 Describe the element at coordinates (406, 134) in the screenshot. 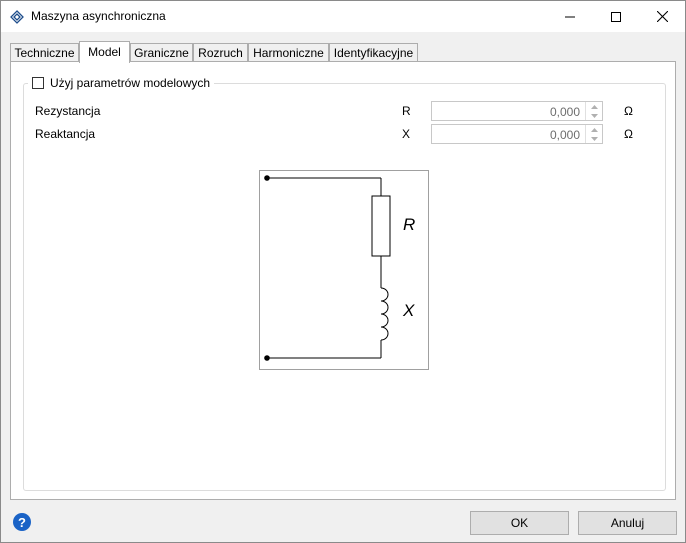

I see `reactance-symbol: X` at that location.